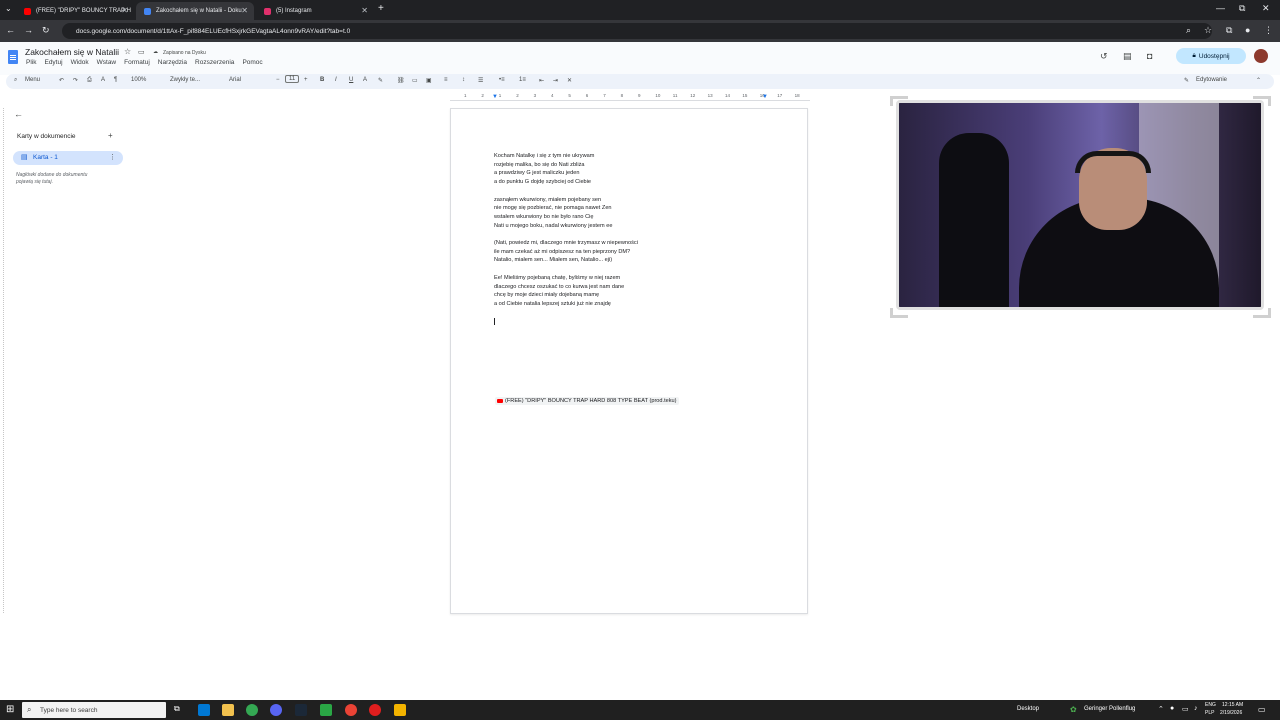 The width and height of the screenshot is (1280, 720). What do you see at coordinates (31, 62) in the screenshot?
I see `menu-file: Plik` at bounding box center [31, 62].